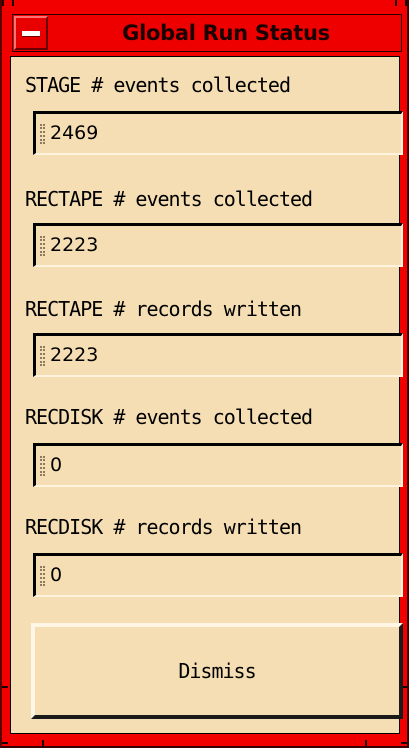 The height and width of the screenshot is (748, 409). Describe the element at coordinates (158, 85) in the screenshot. I see `stage-events-label: STAGE # events collected` at that location.